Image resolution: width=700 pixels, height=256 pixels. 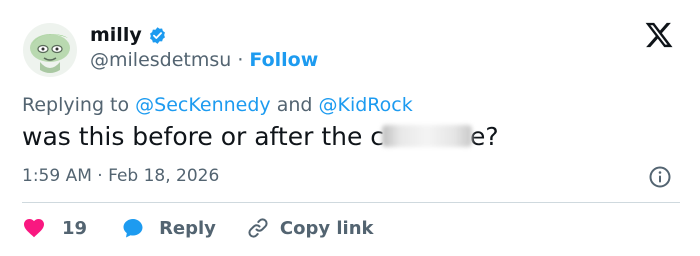 I want to click on reply-bubble-icon, so click(x=133, y=228).